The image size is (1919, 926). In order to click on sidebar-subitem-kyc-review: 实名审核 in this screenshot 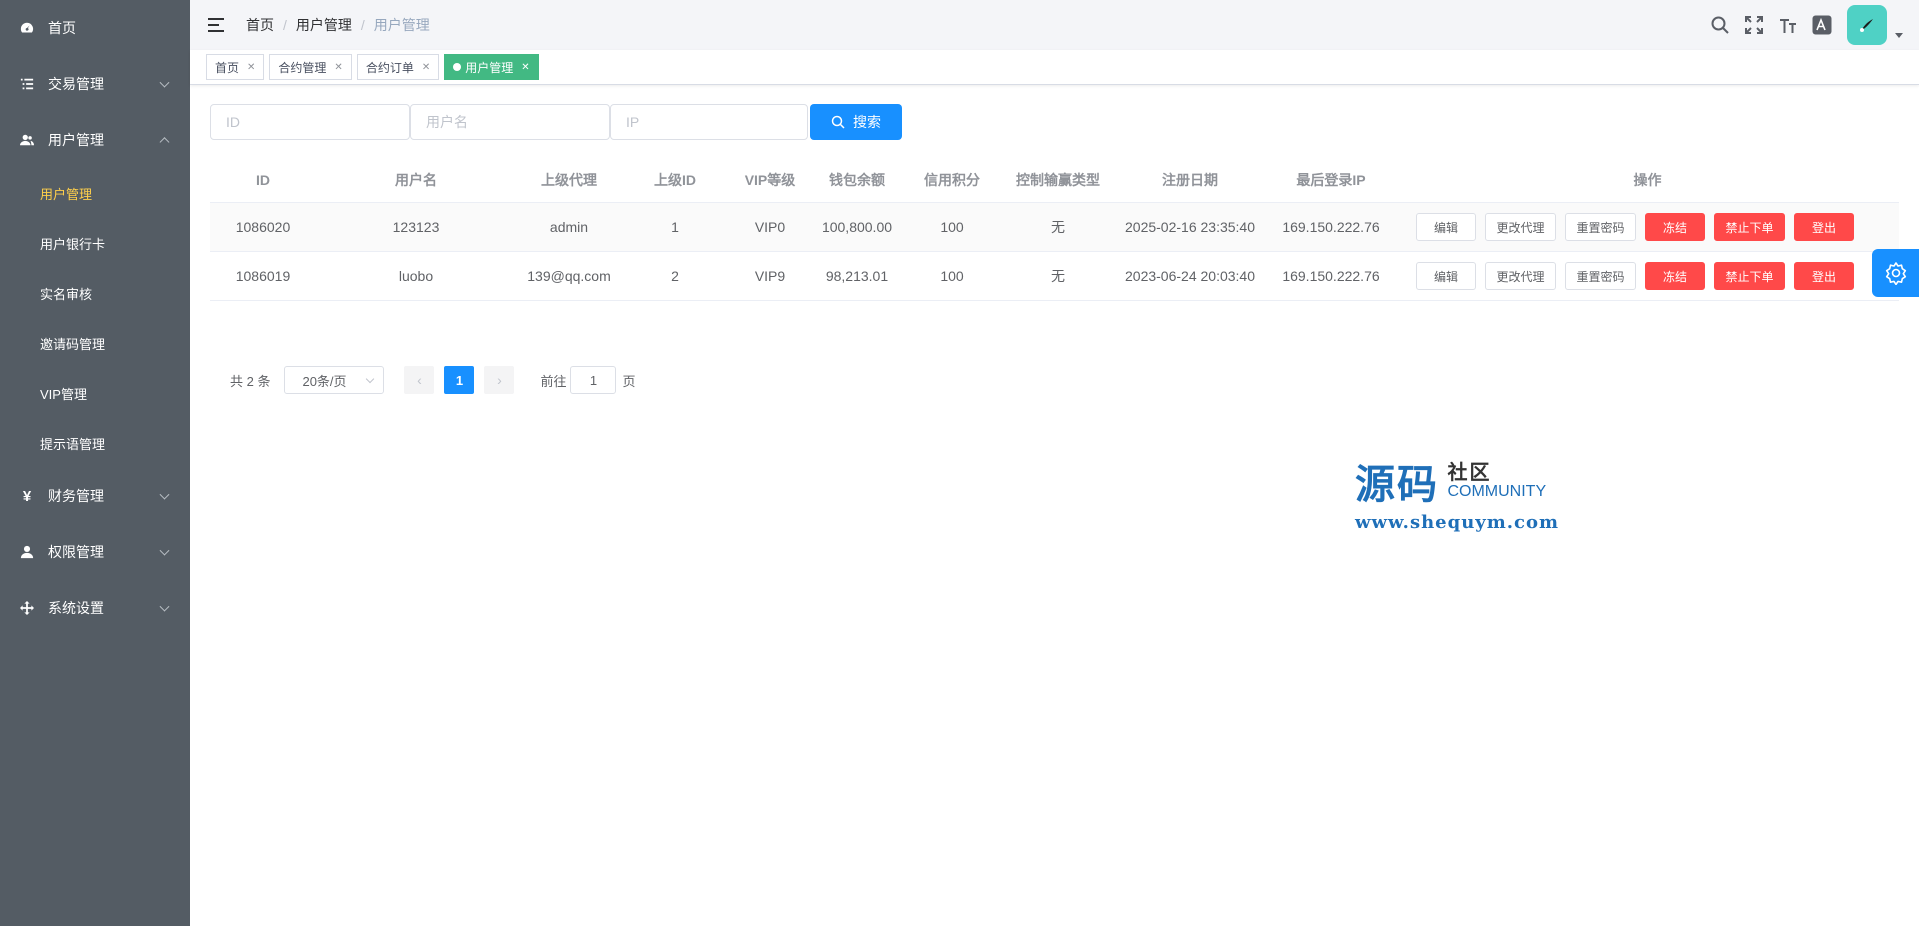, I will do `click(95, 293)`.